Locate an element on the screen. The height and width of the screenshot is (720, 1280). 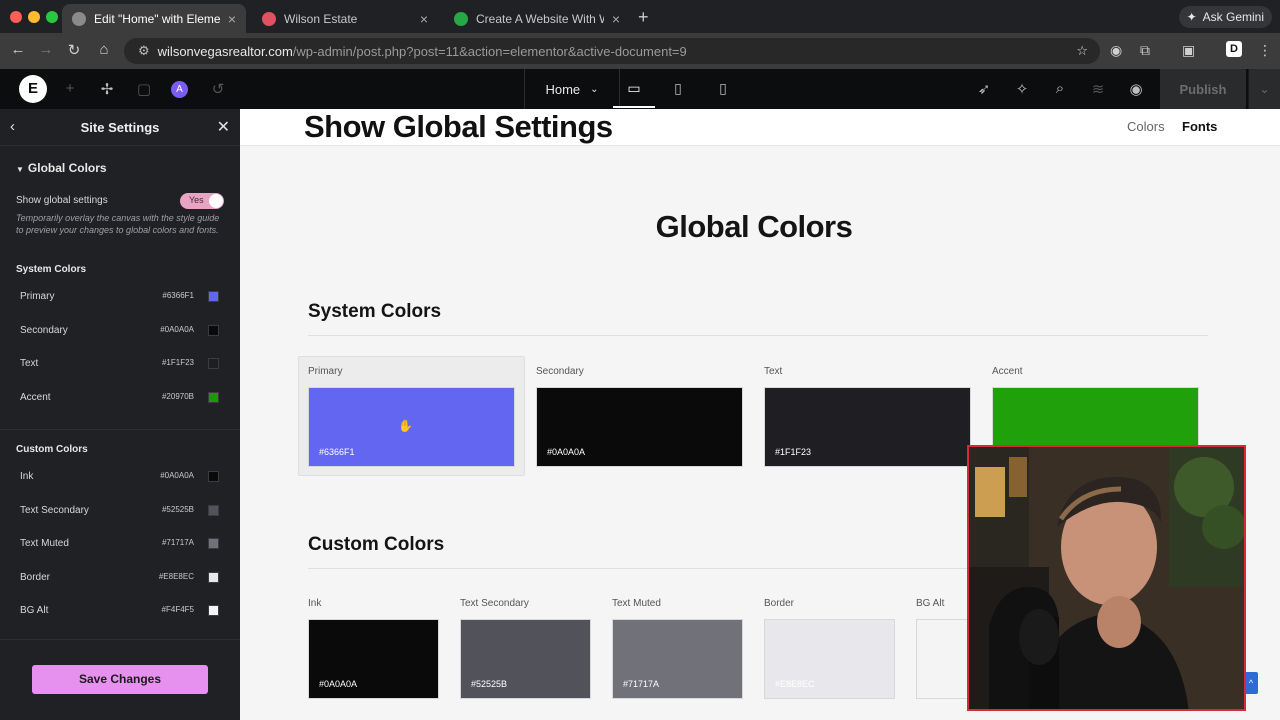
color-card-hex: #71717A is located at coordinates (641, 684).